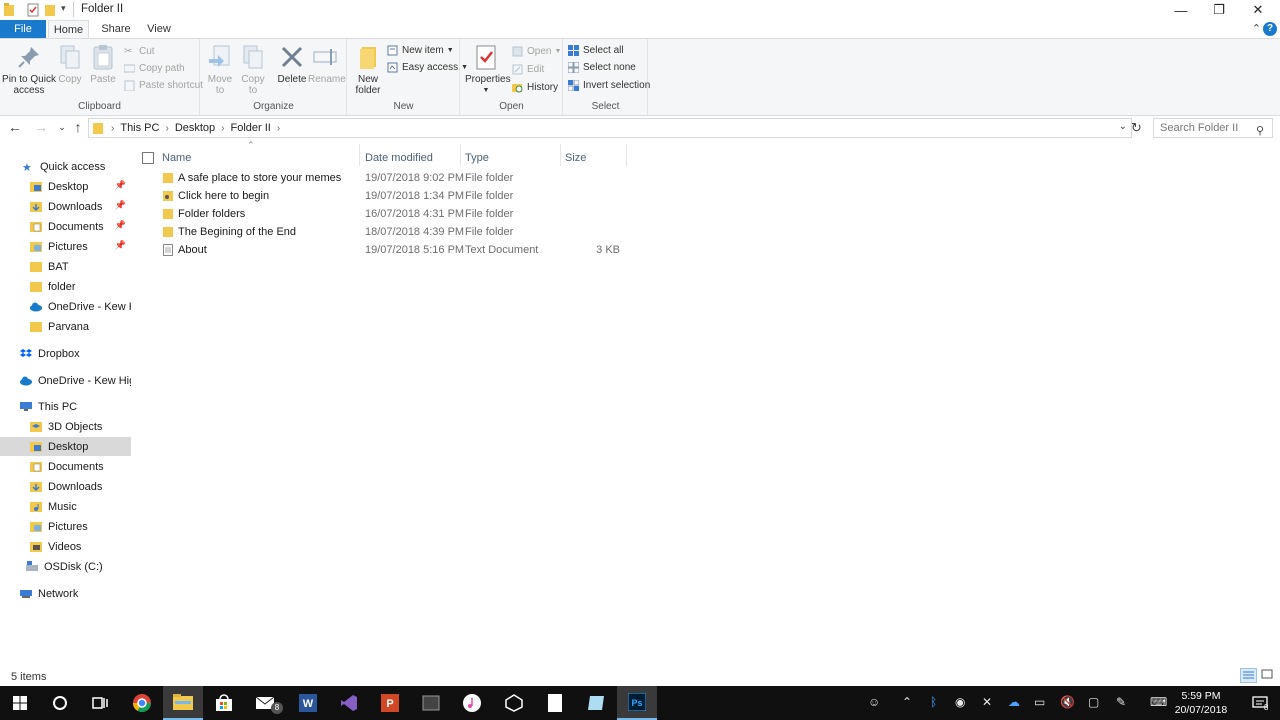  I want to click on rename-button: Rename, so click(327, 64).